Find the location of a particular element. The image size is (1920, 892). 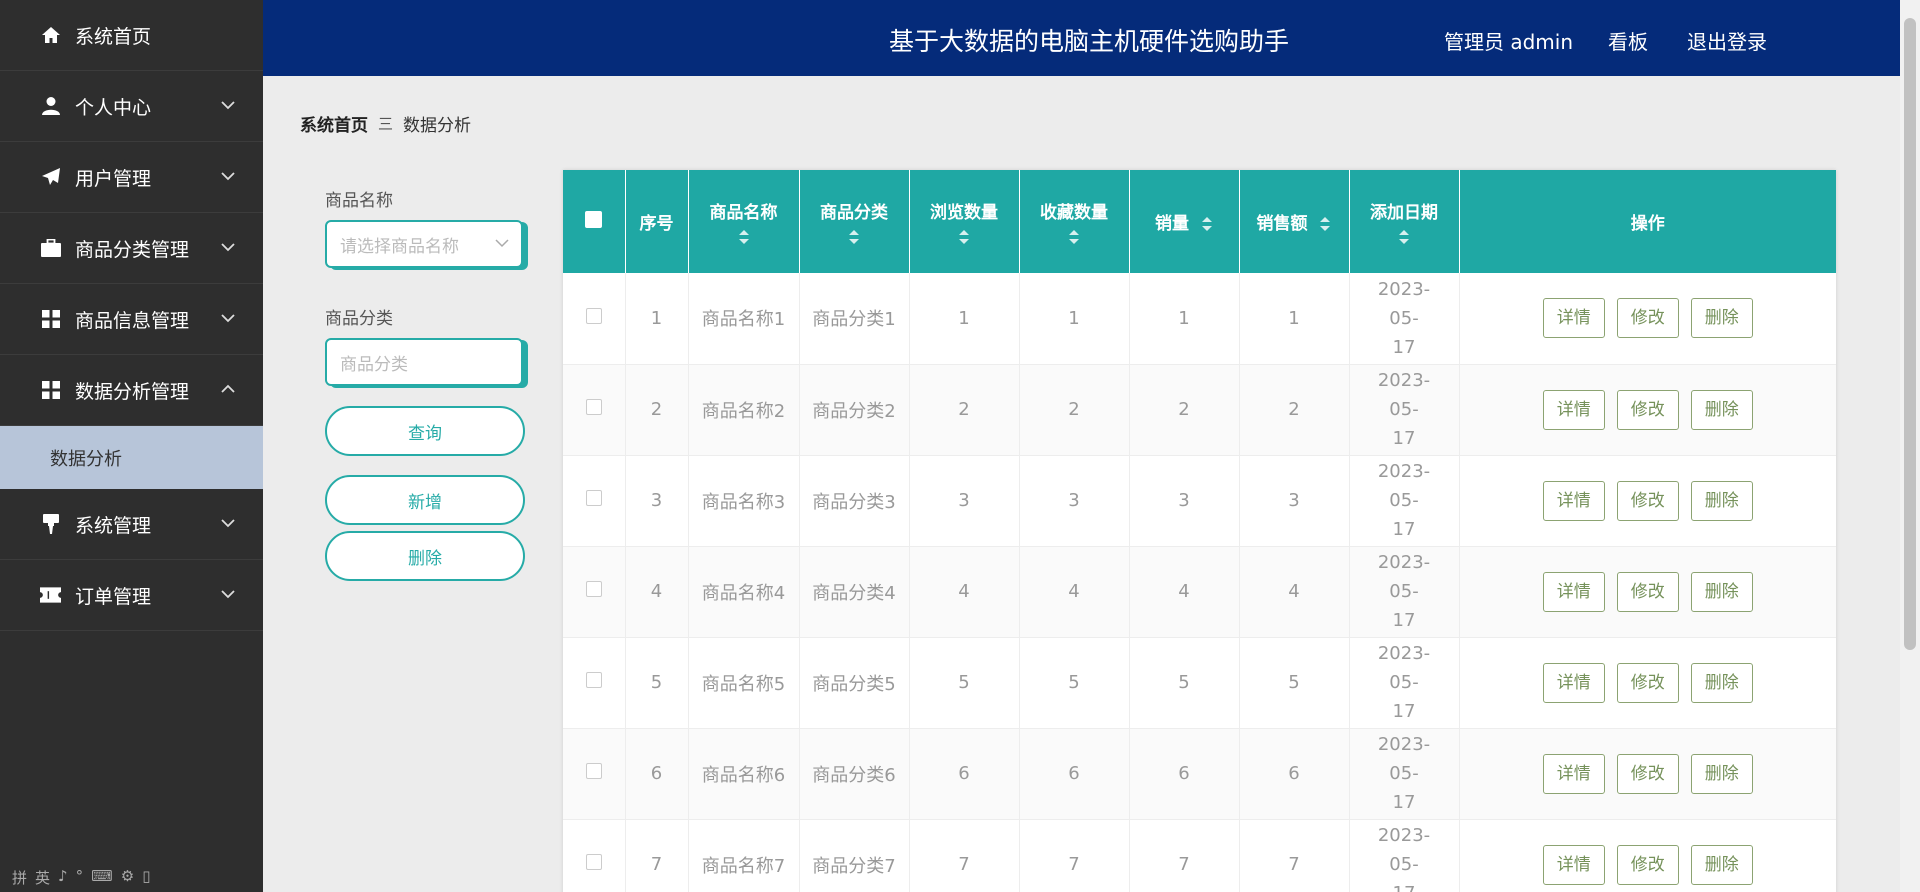

ime-lang-icon: 英 is located at coordinates (42, 877).